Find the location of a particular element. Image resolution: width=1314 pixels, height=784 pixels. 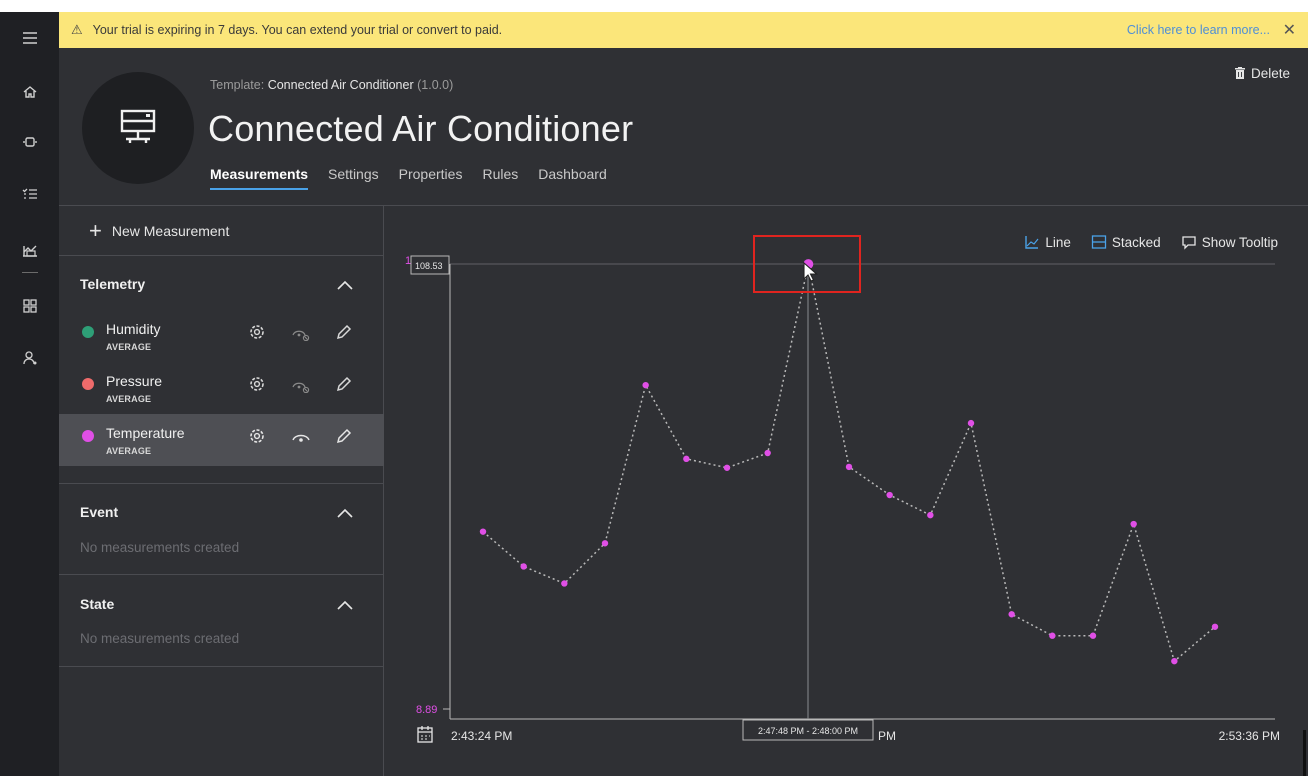

template-label: Template: is located at coordinates (237, 85).